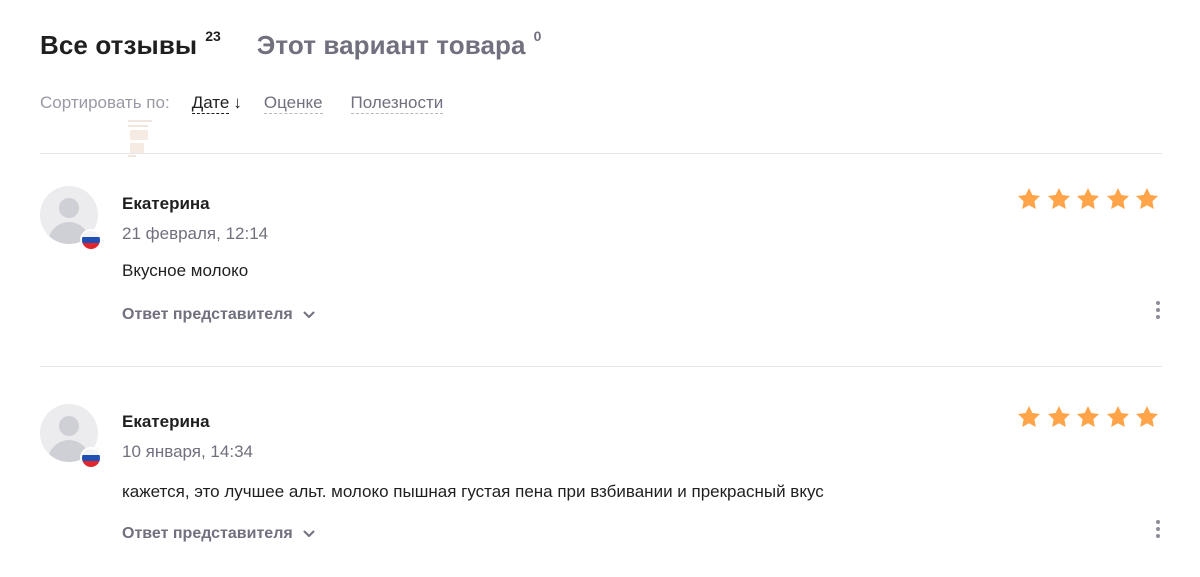  What do you see at coordinates (105, 102) in the screenshot?
I see `sort-prefix-label: Сортировать по:` at bounding box center [105, 102].